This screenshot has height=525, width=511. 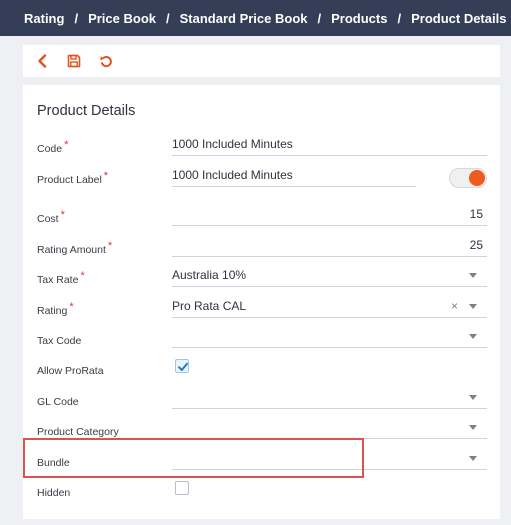 What do you see at coordinates (359, 18) in the screenshot?
I see `breadcrumb-products: Products` at bounding box center [359, 18].